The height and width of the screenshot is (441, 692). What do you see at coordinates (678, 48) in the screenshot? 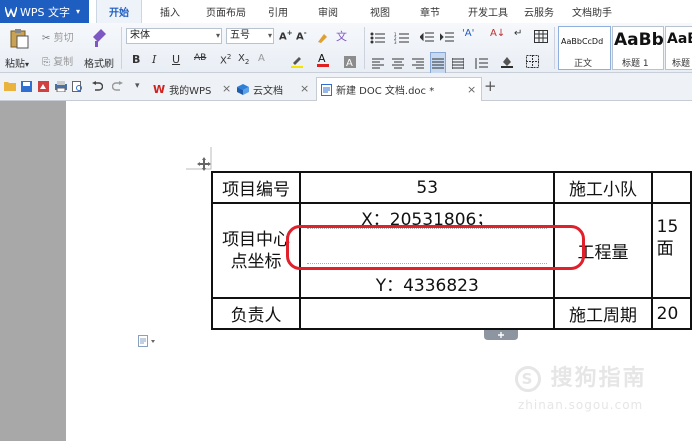
I see `style-heading: AaB 标题` at bounding box center [678, 48].